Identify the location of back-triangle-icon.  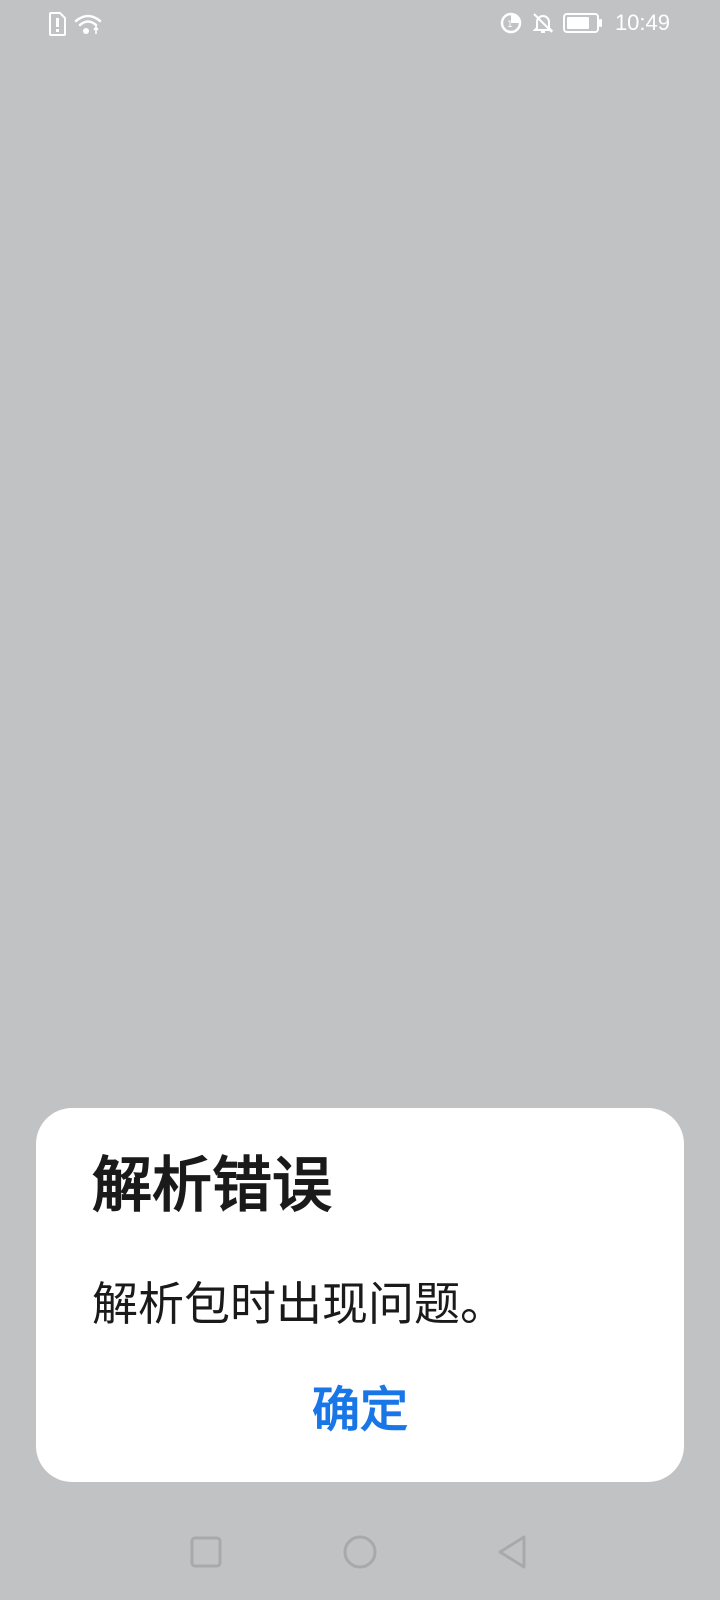
(512, 1552).